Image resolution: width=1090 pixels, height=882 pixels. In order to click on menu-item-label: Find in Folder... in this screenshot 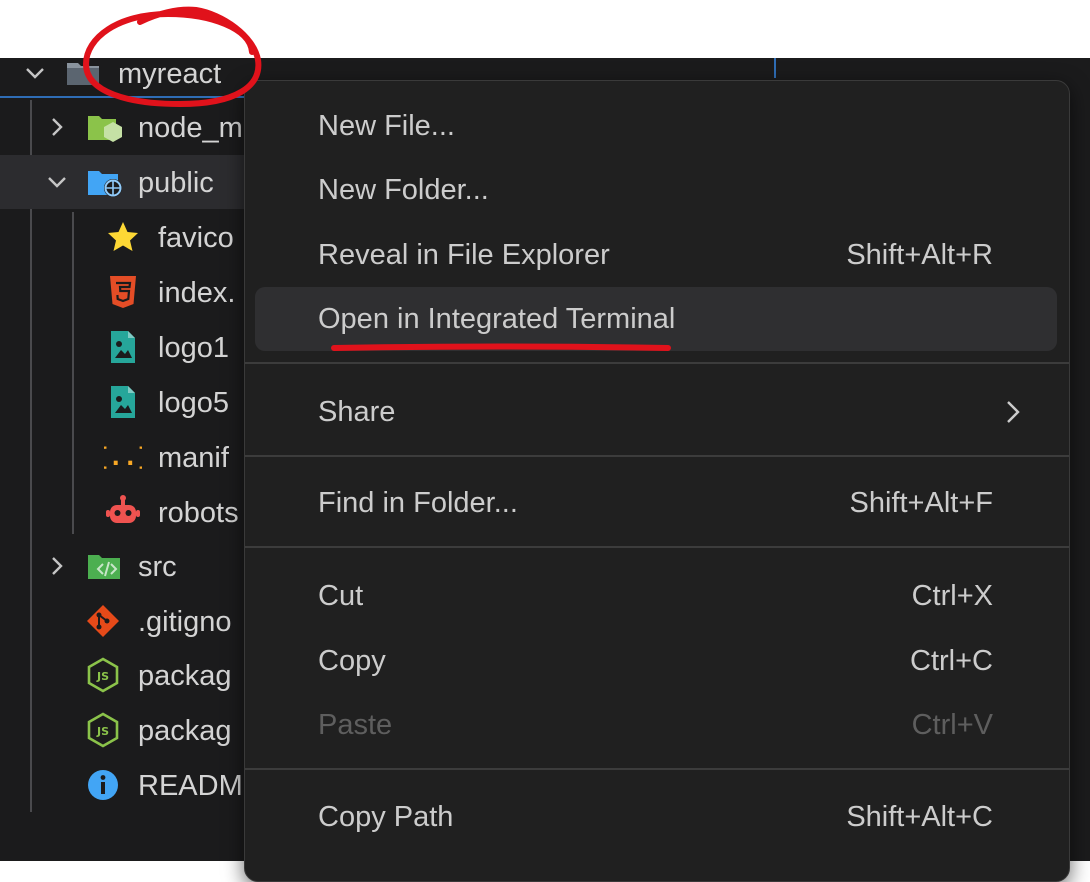, I will do `click(418, 503)`.